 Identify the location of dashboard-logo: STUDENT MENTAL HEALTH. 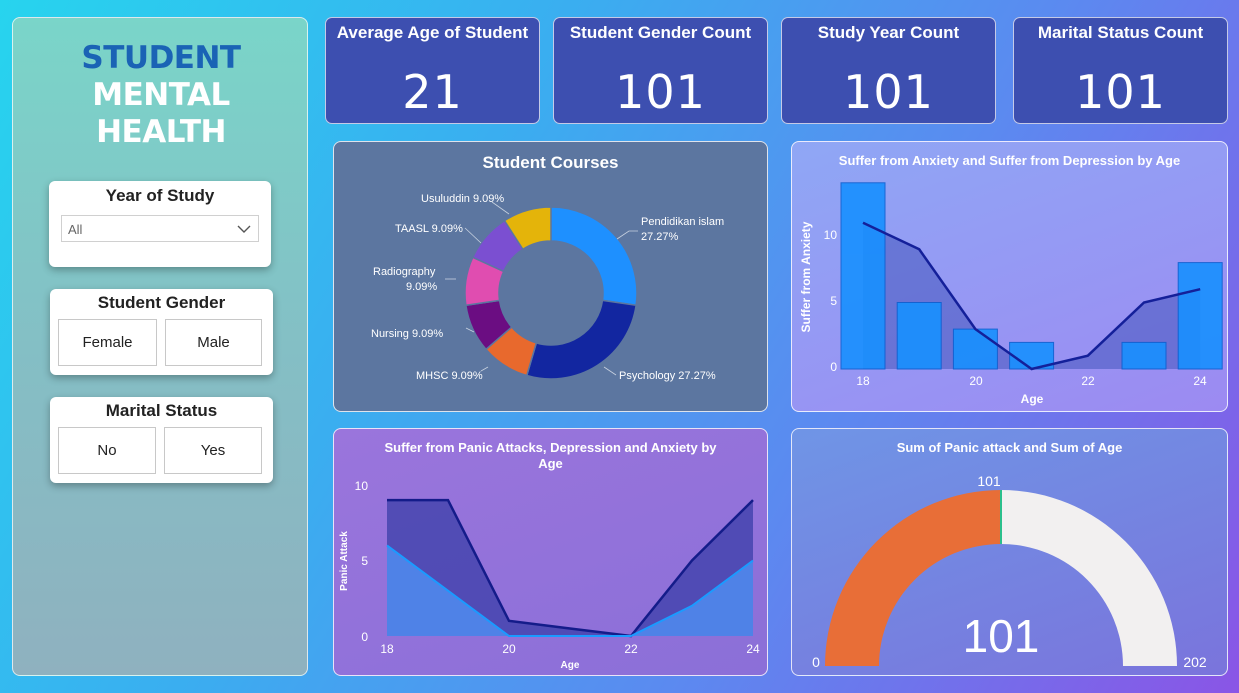
(161, 95).